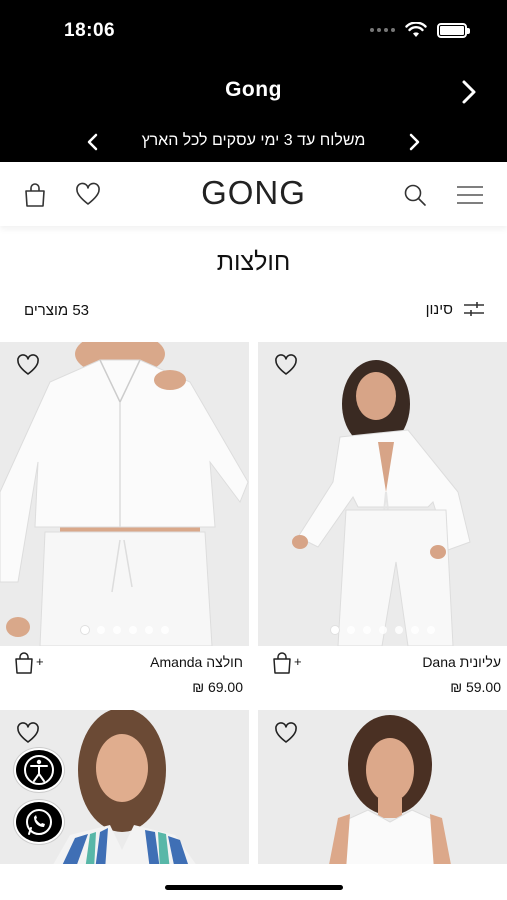 The height and width of the screenshot is (900, 507). What do you see at coordinates (253, 262) in the screenshot?
I see `page-title: חולצות` at bounding box center [253, 262].